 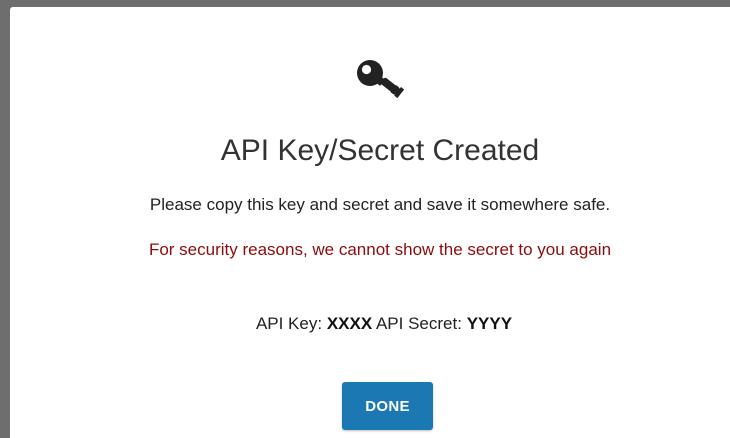 What do you see at coordinates (387, 406) in the screenshot?
I see `done-button: DONE` at bounding box center [387, 406].